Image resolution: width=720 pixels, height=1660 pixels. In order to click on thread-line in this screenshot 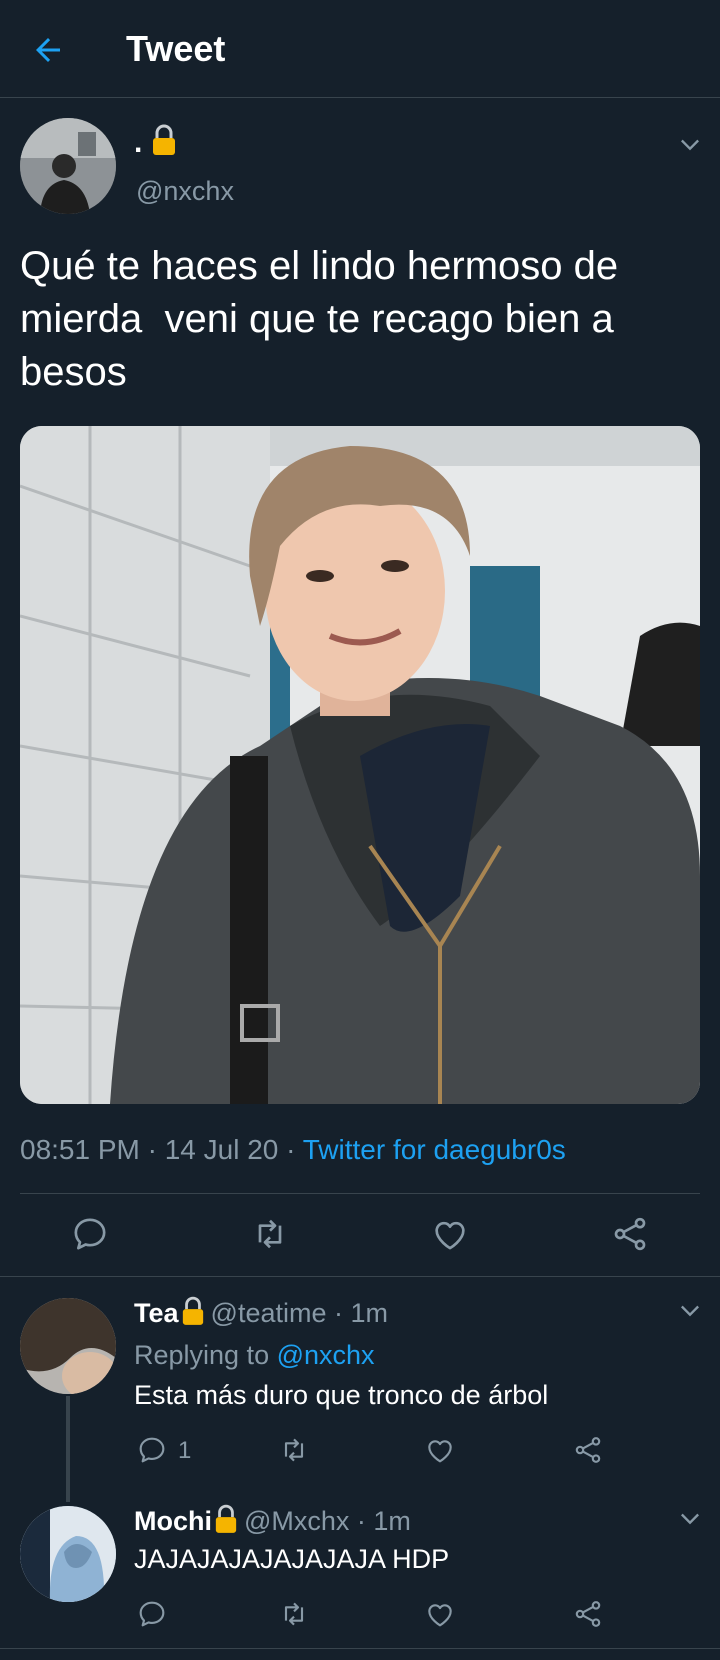, I will do `click(68, 1449)`.